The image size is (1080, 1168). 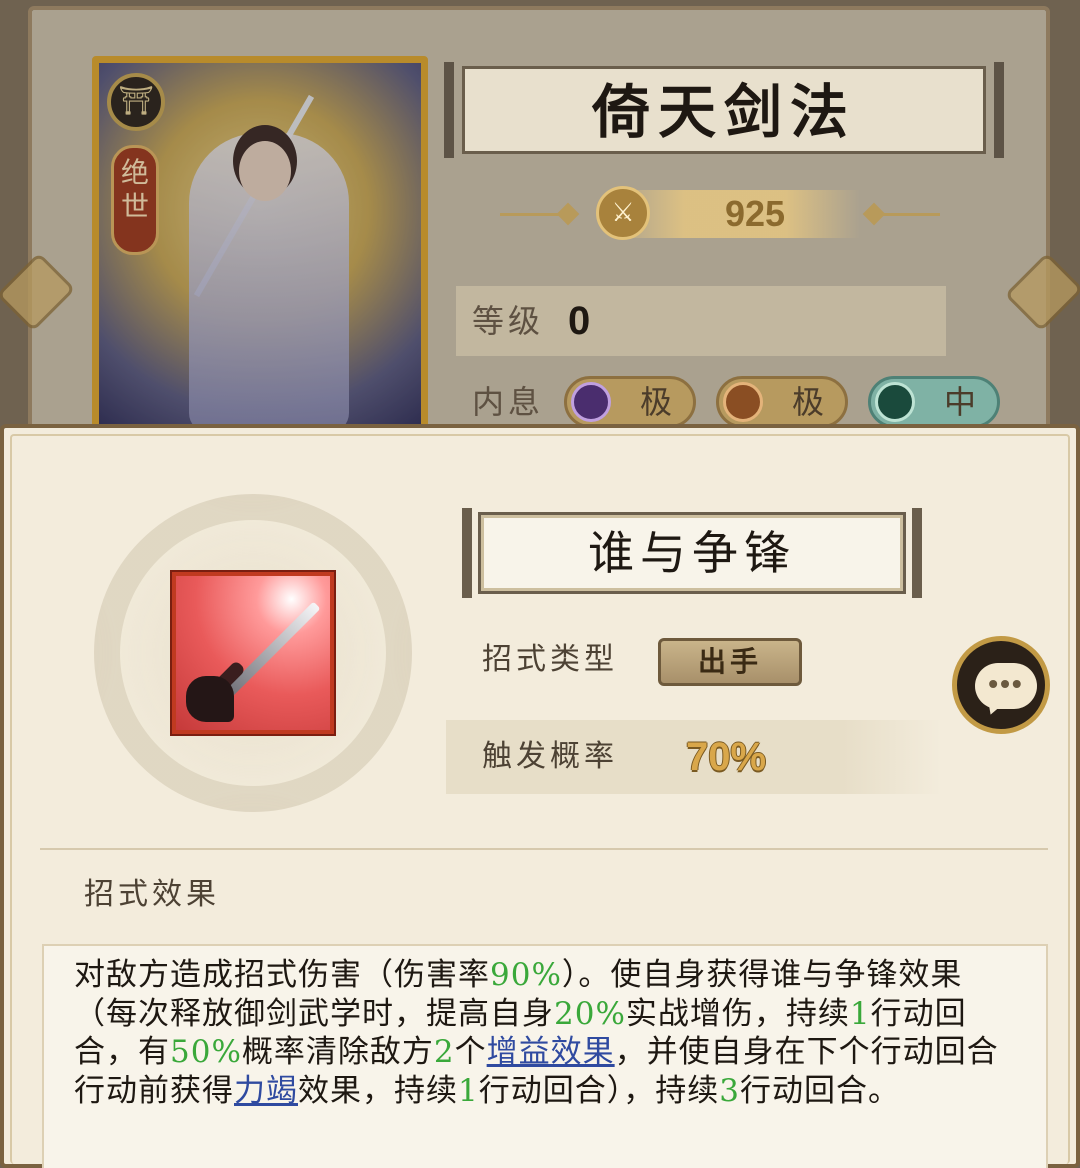 What do you see at coordinates (508, 402) in the screenshot?
I see `energy-label: 内息` at bounding box center [508, 402].